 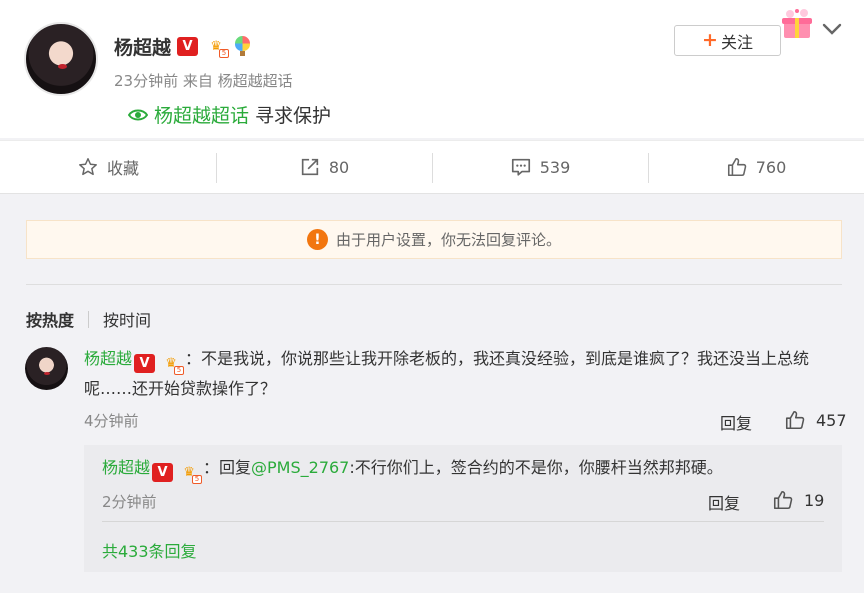 I want to click on notice-text: 由于用户设置，你无法回复评论。, so click(x=448, y=240).